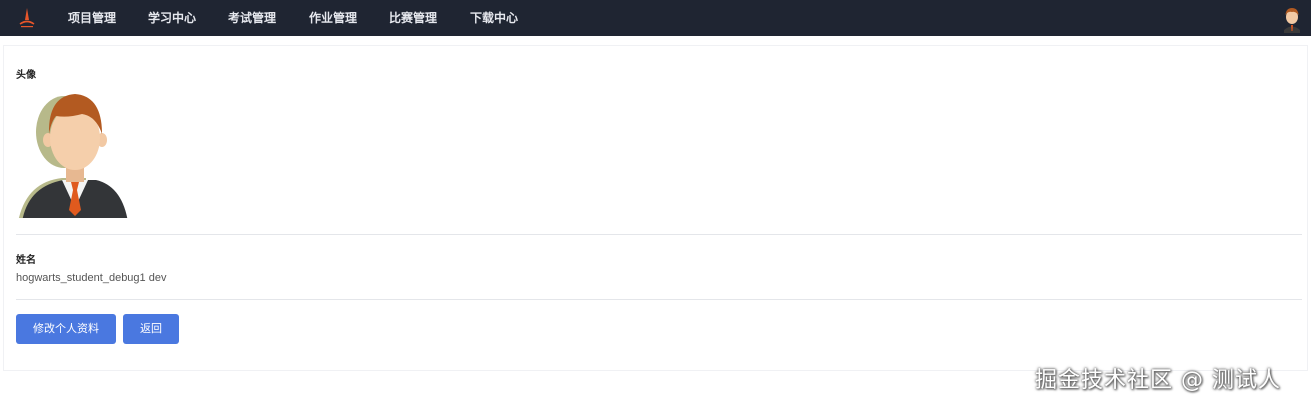 Image resolution: width=1311 pixels, height=404 pixels. Describe the element at coordinates (26, 75) in the screenshot. I see `avatar-label: 头像` at that location.